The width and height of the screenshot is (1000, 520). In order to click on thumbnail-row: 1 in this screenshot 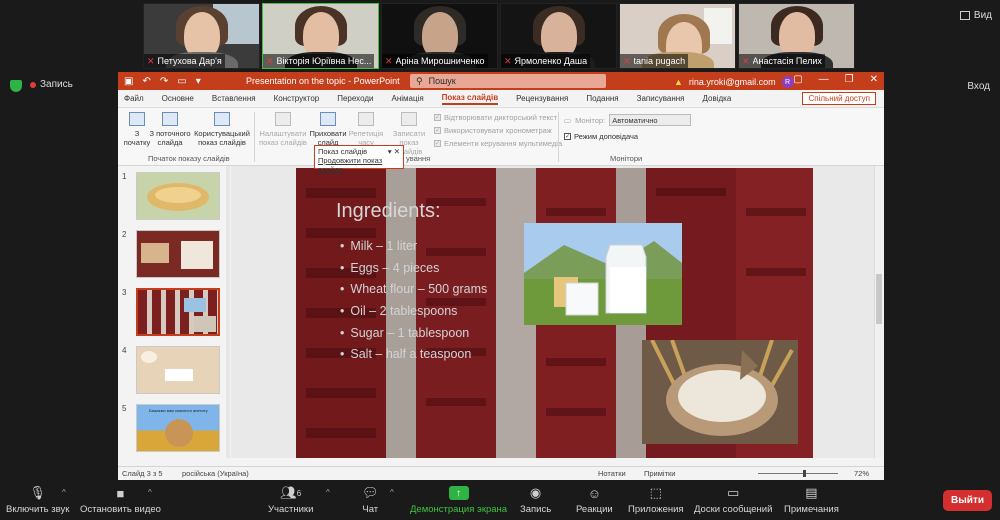, I will do `click(171, 196)`.